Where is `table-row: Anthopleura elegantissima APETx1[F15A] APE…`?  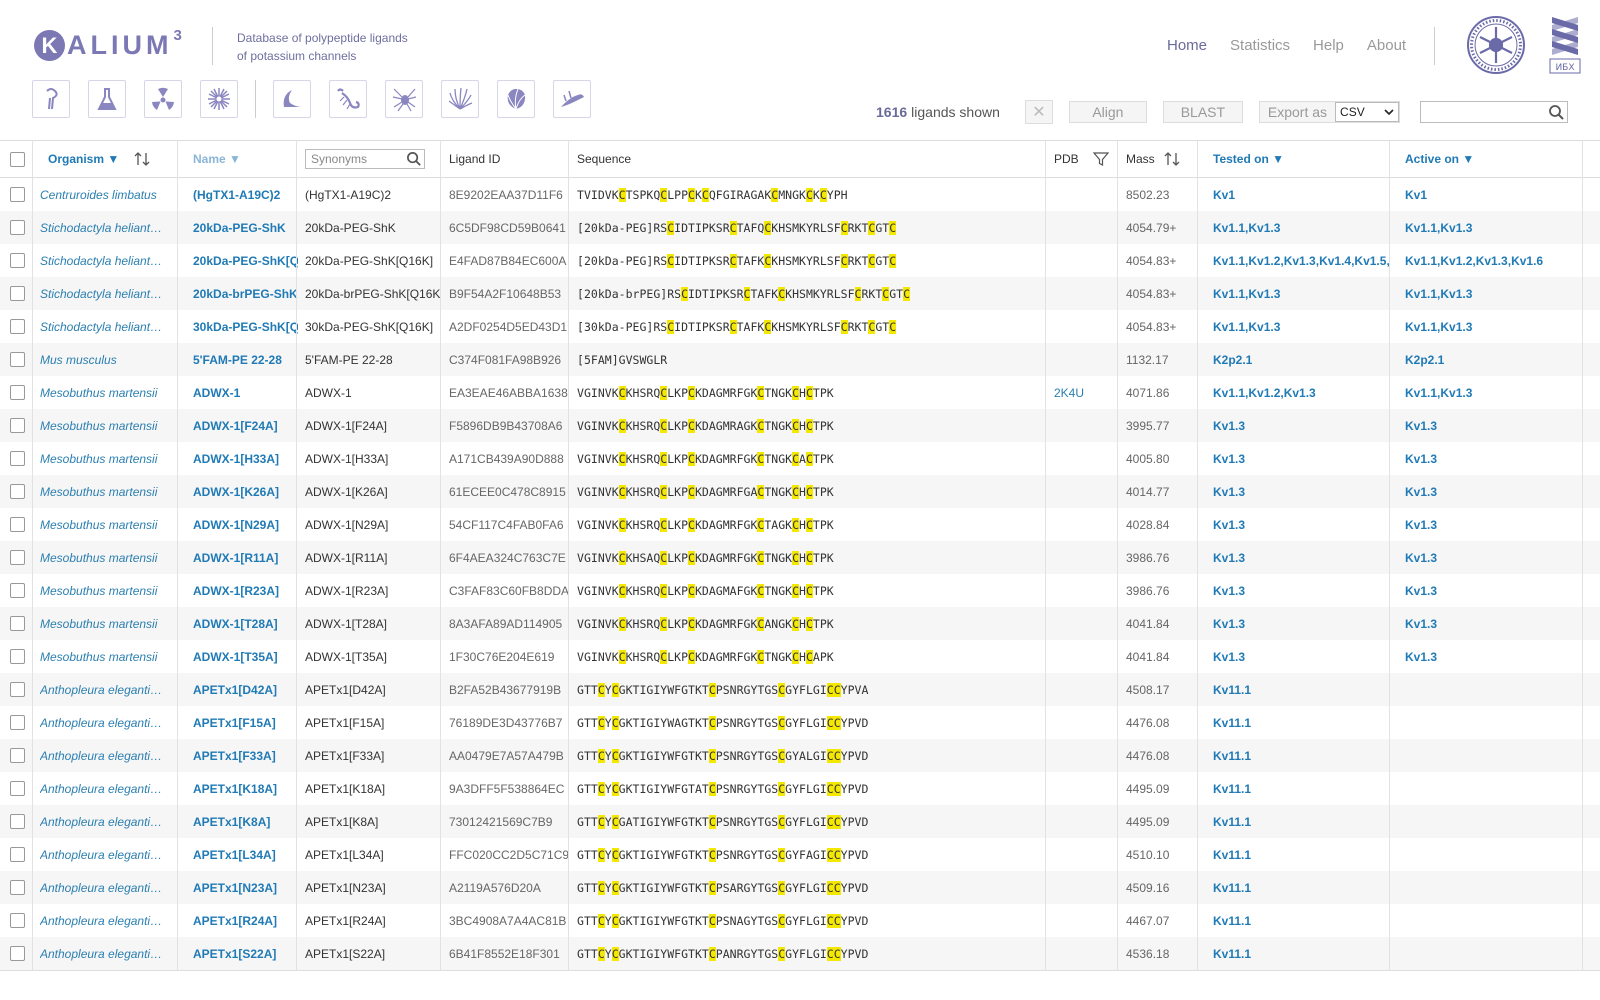
table-row: Anthopleura elegantissima APETx1[F15A] APE… is located at coordinates (800, 722).